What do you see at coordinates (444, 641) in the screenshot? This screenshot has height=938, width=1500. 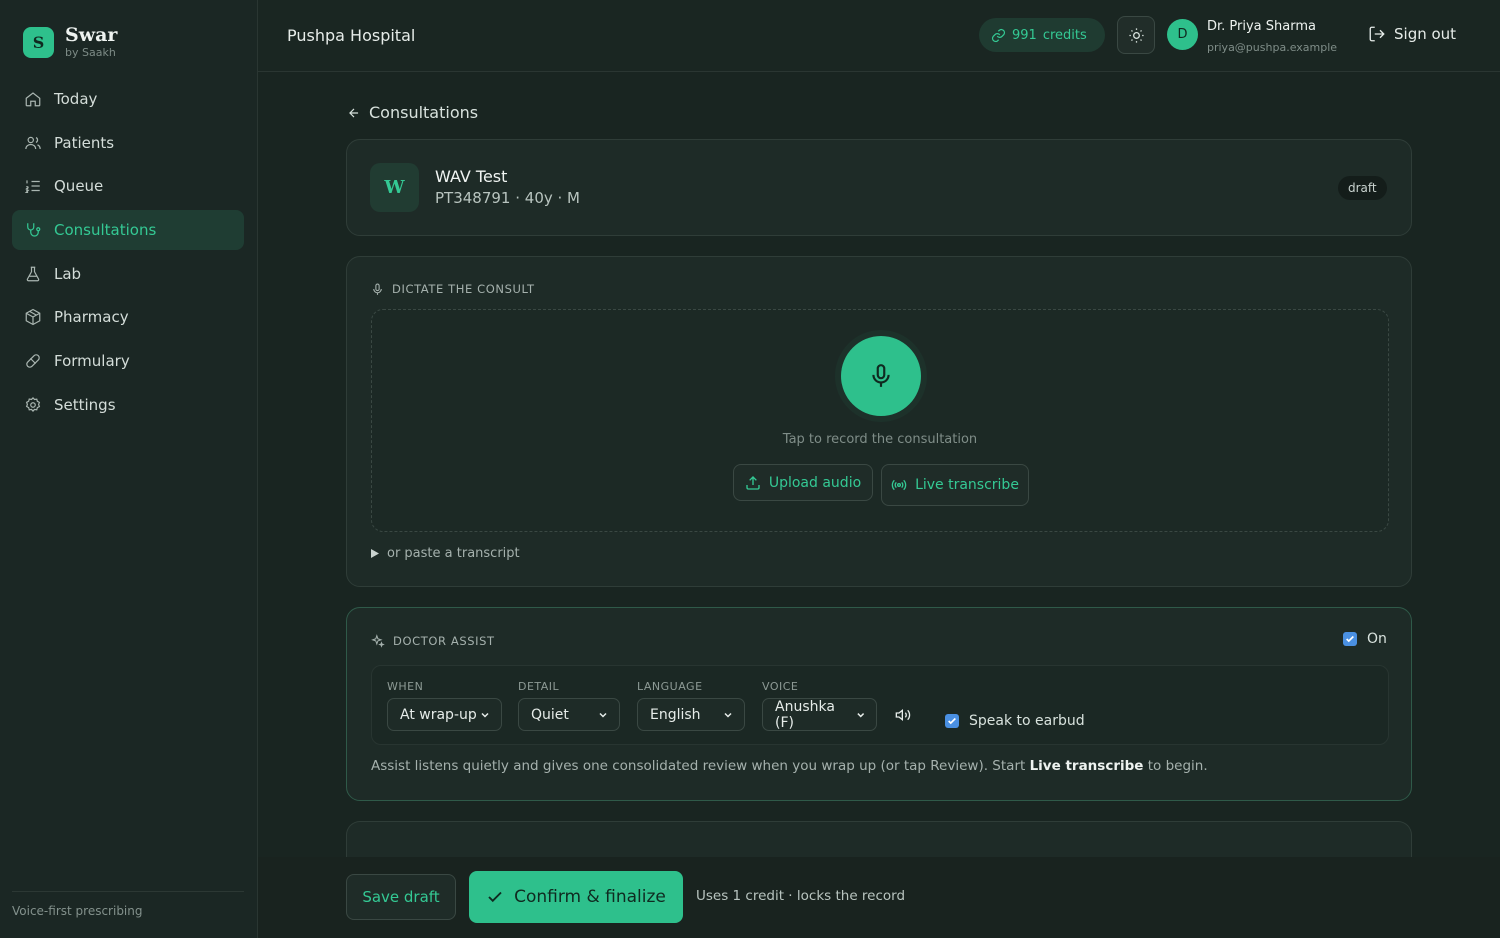 I see `assist-title: DOCTOR ASSIST` at bounding box center [444, 641].